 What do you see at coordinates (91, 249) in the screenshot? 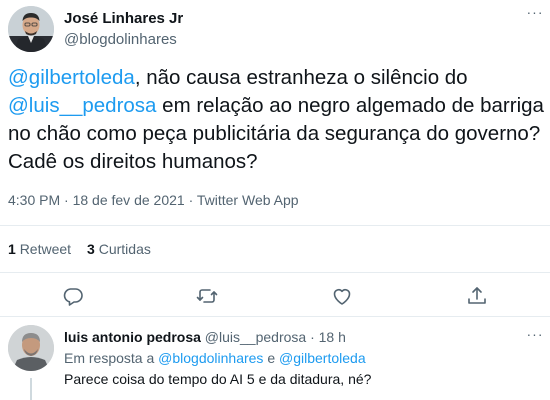
I see `likes-count: 3` at bounding box center [91, 249].